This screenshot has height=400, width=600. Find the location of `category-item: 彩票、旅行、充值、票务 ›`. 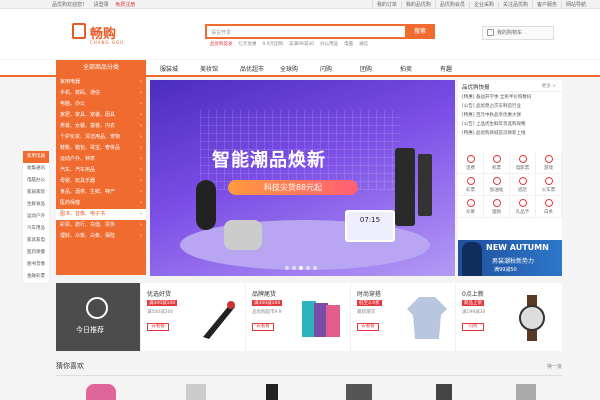

category-item: 彩票、旅行、充值、票务 › is located at coordinates (101, 225).